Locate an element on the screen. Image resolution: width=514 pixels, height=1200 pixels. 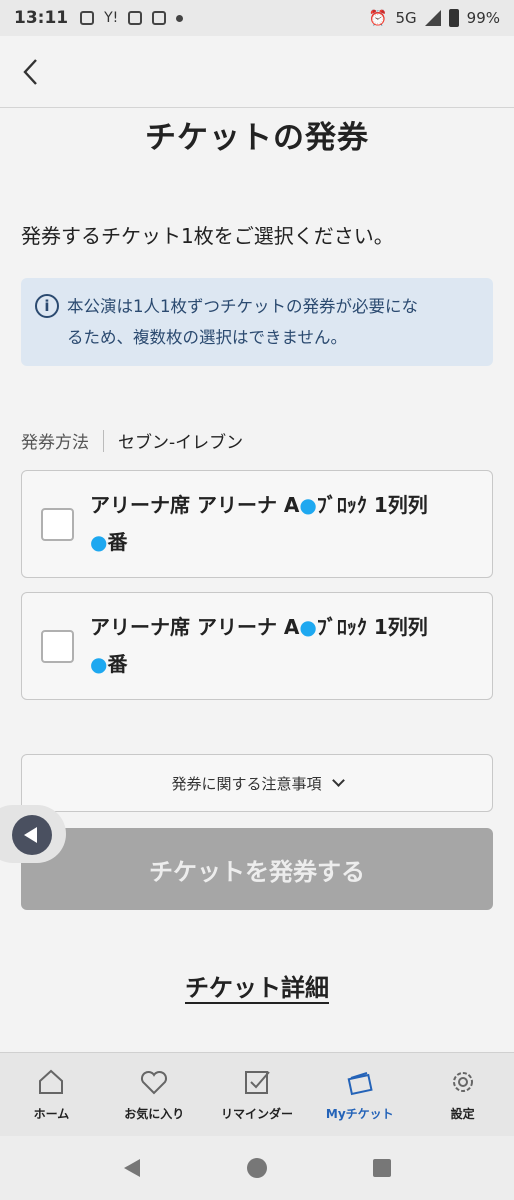
more-notifications-icon is located at coordinates (180, 18).